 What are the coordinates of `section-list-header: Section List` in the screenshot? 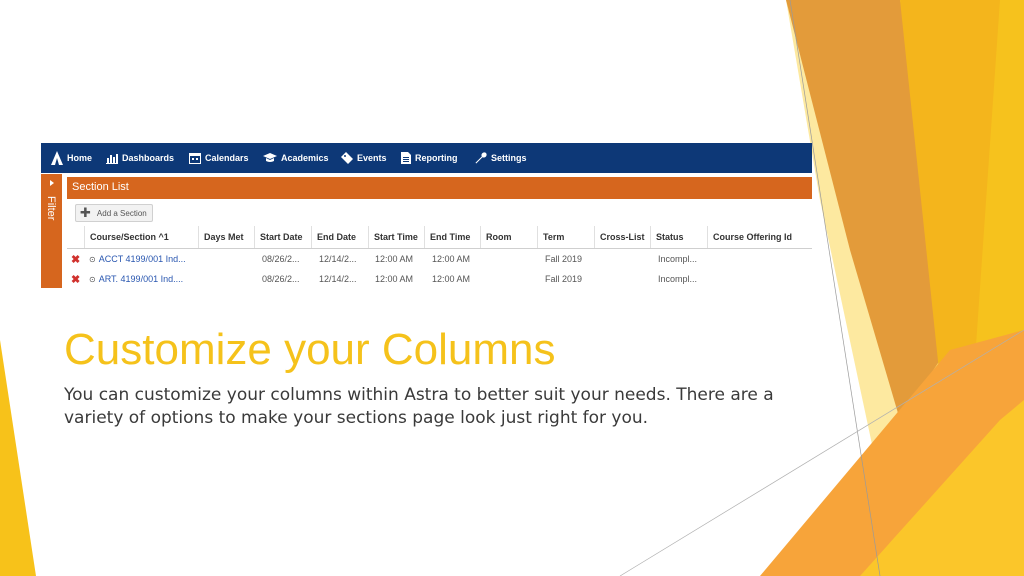 It's located at (439, 188).